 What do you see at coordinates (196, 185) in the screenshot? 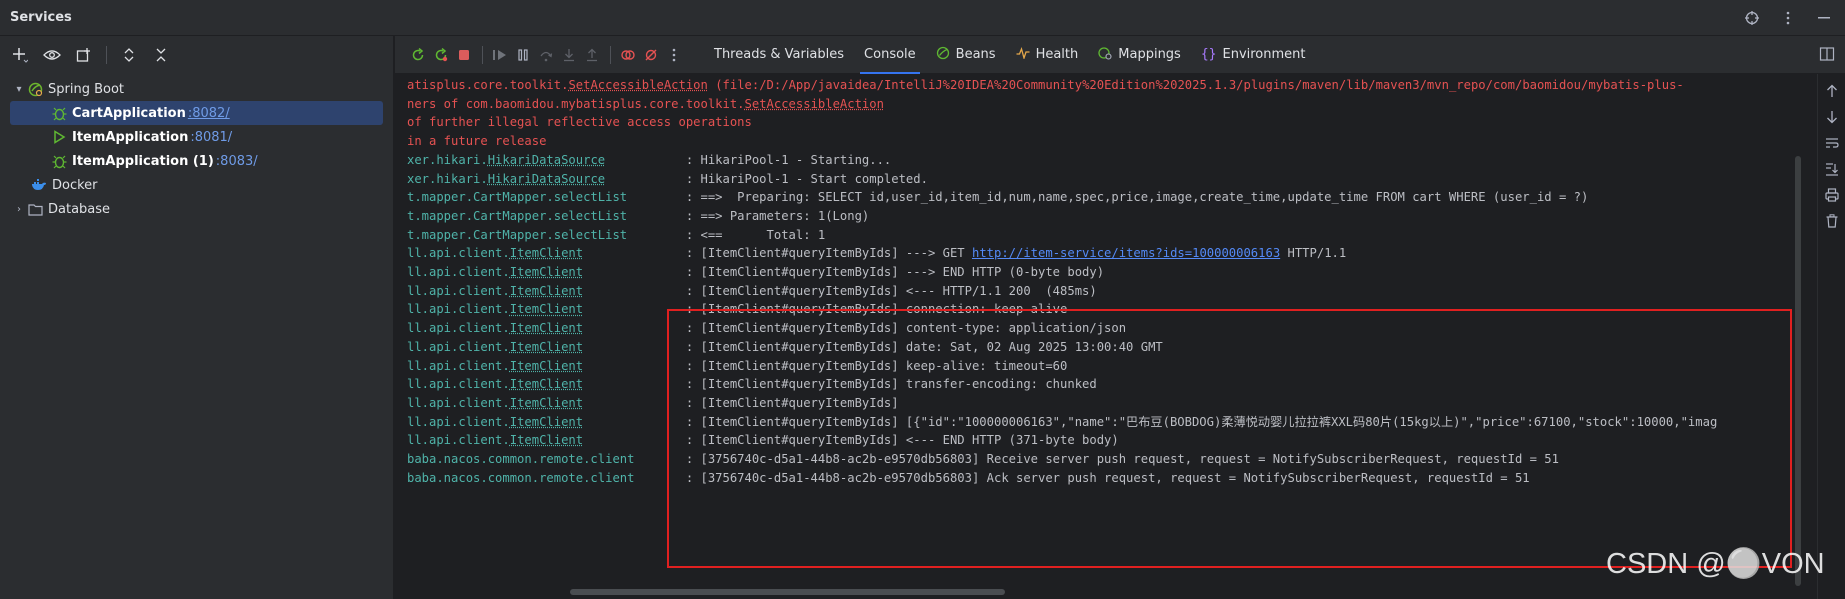
I see `tree-node-docker: Docker` at bounding box center [196, 185].